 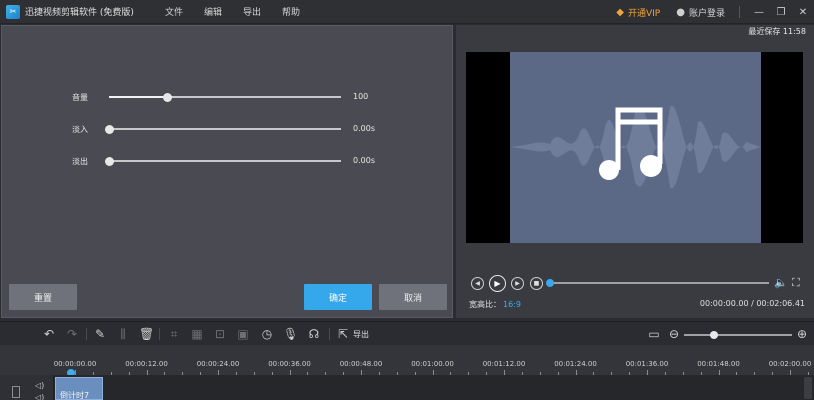 I want to click on menu-file: 文件, so click(x=174, y=11).